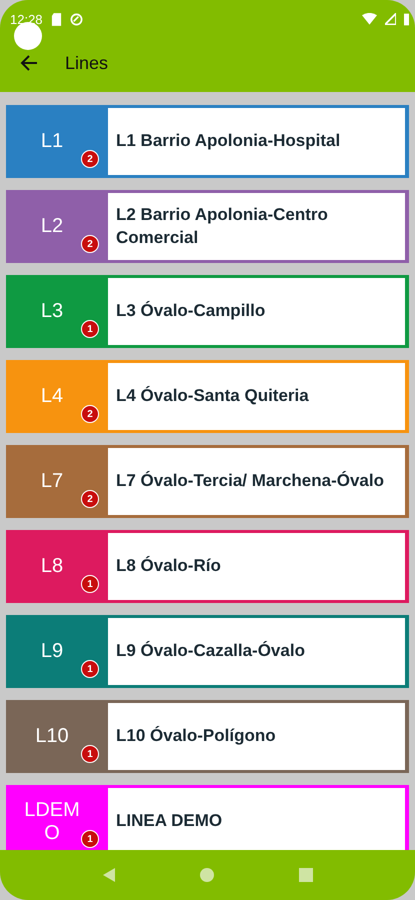  Describe the element at coordinates (52, 481) in the screenshot. I see `line-code: L7` at that location.